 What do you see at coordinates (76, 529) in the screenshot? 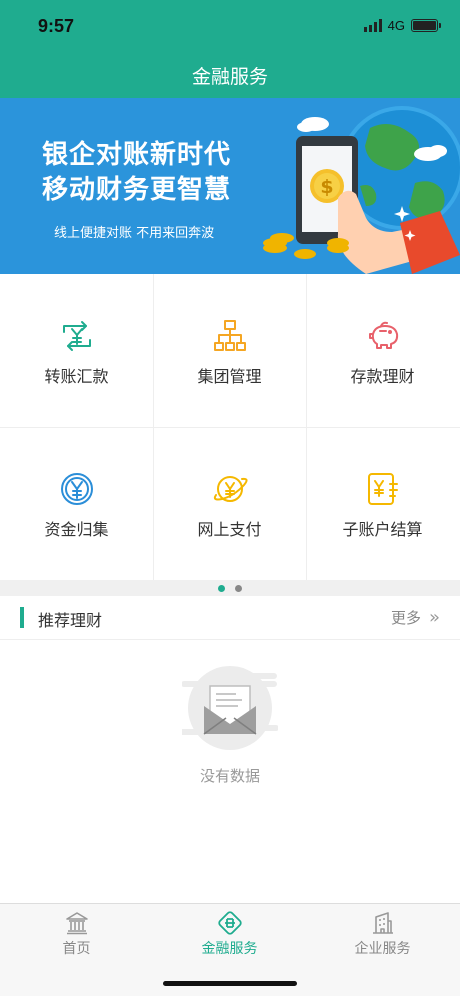
I see `service-label: 资金归集` at bounding box center [76, 529].